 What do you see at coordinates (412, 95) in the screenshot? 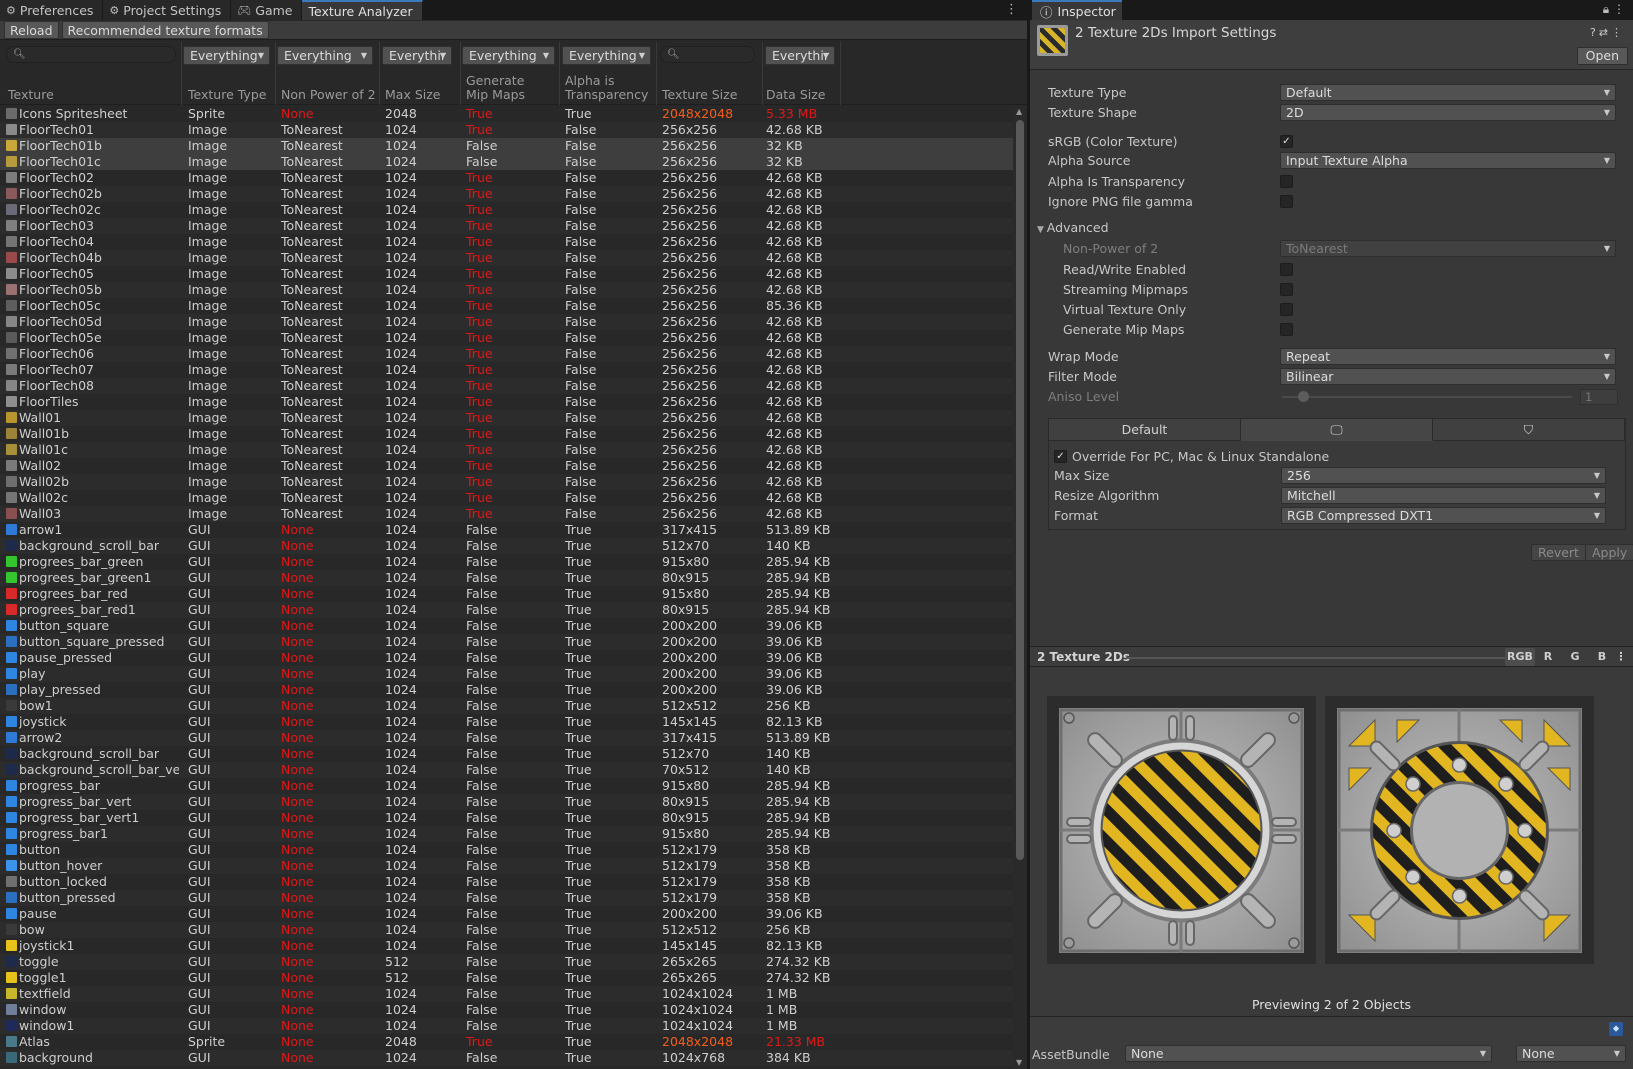
I see `col-max-size: Max Size` at bounding box center [412, 95].